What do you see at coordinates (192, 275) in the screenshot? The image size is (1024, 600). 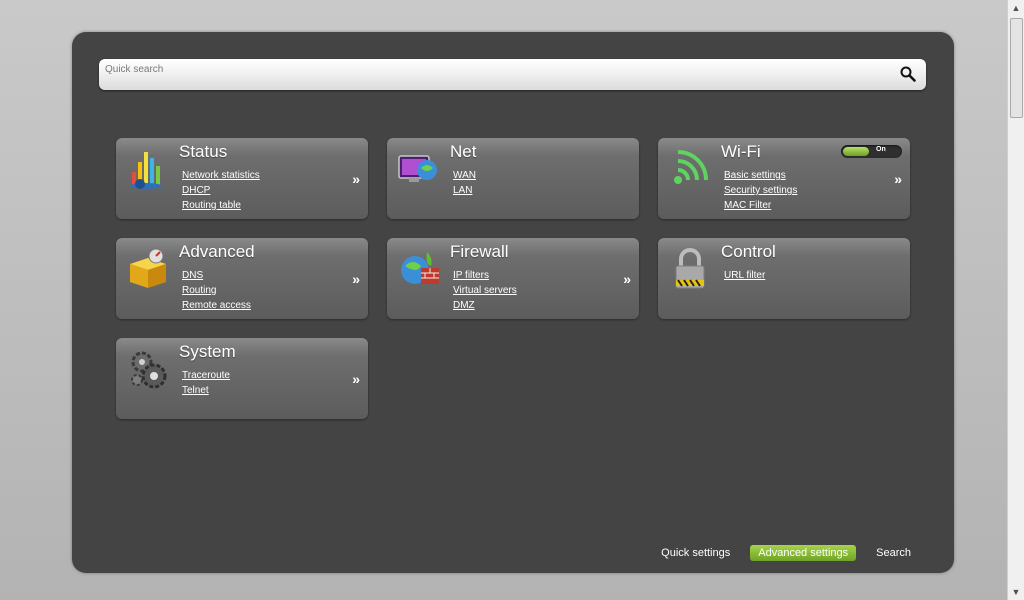 I see `link-dns: DNS` at bounding box center [192, 275].